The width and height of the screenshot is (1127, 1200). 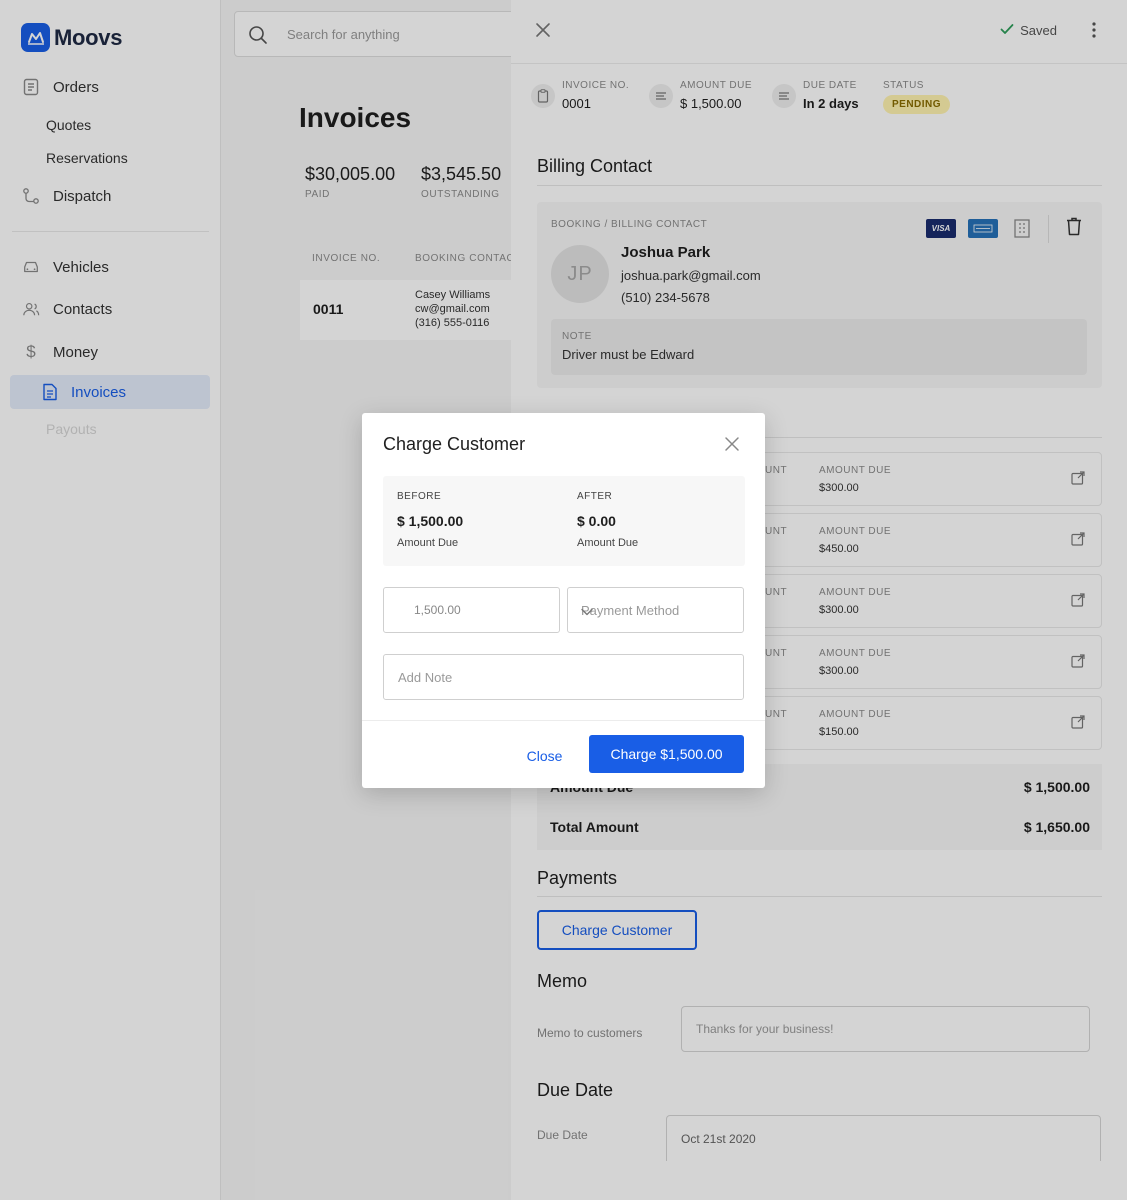 I want to click on close-button: Close, so click(x=544, y=755).